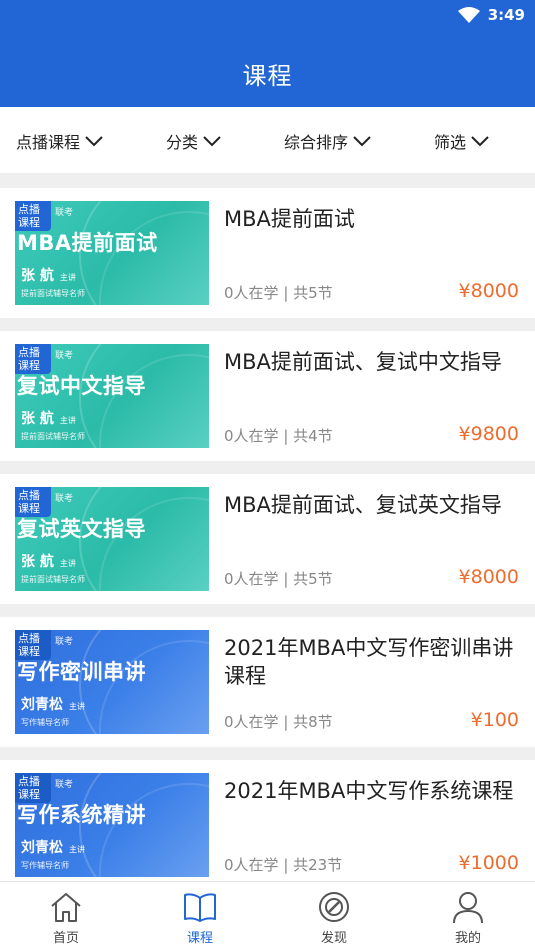 The image size is (535, 951). I want to click on course-meta: 0人在学 | 共8节, so click(278, 722).